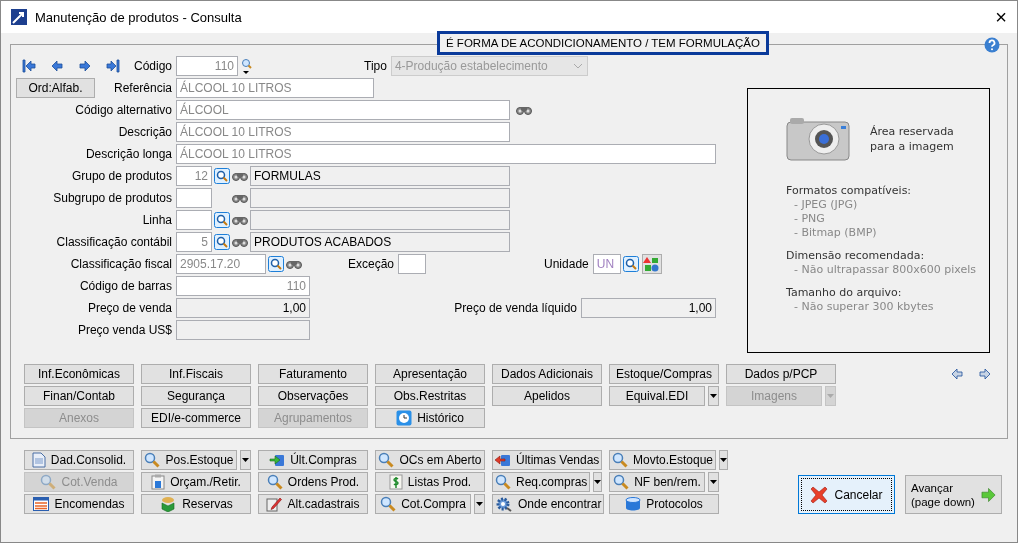  I want to click on text-field, so click(412, 264).